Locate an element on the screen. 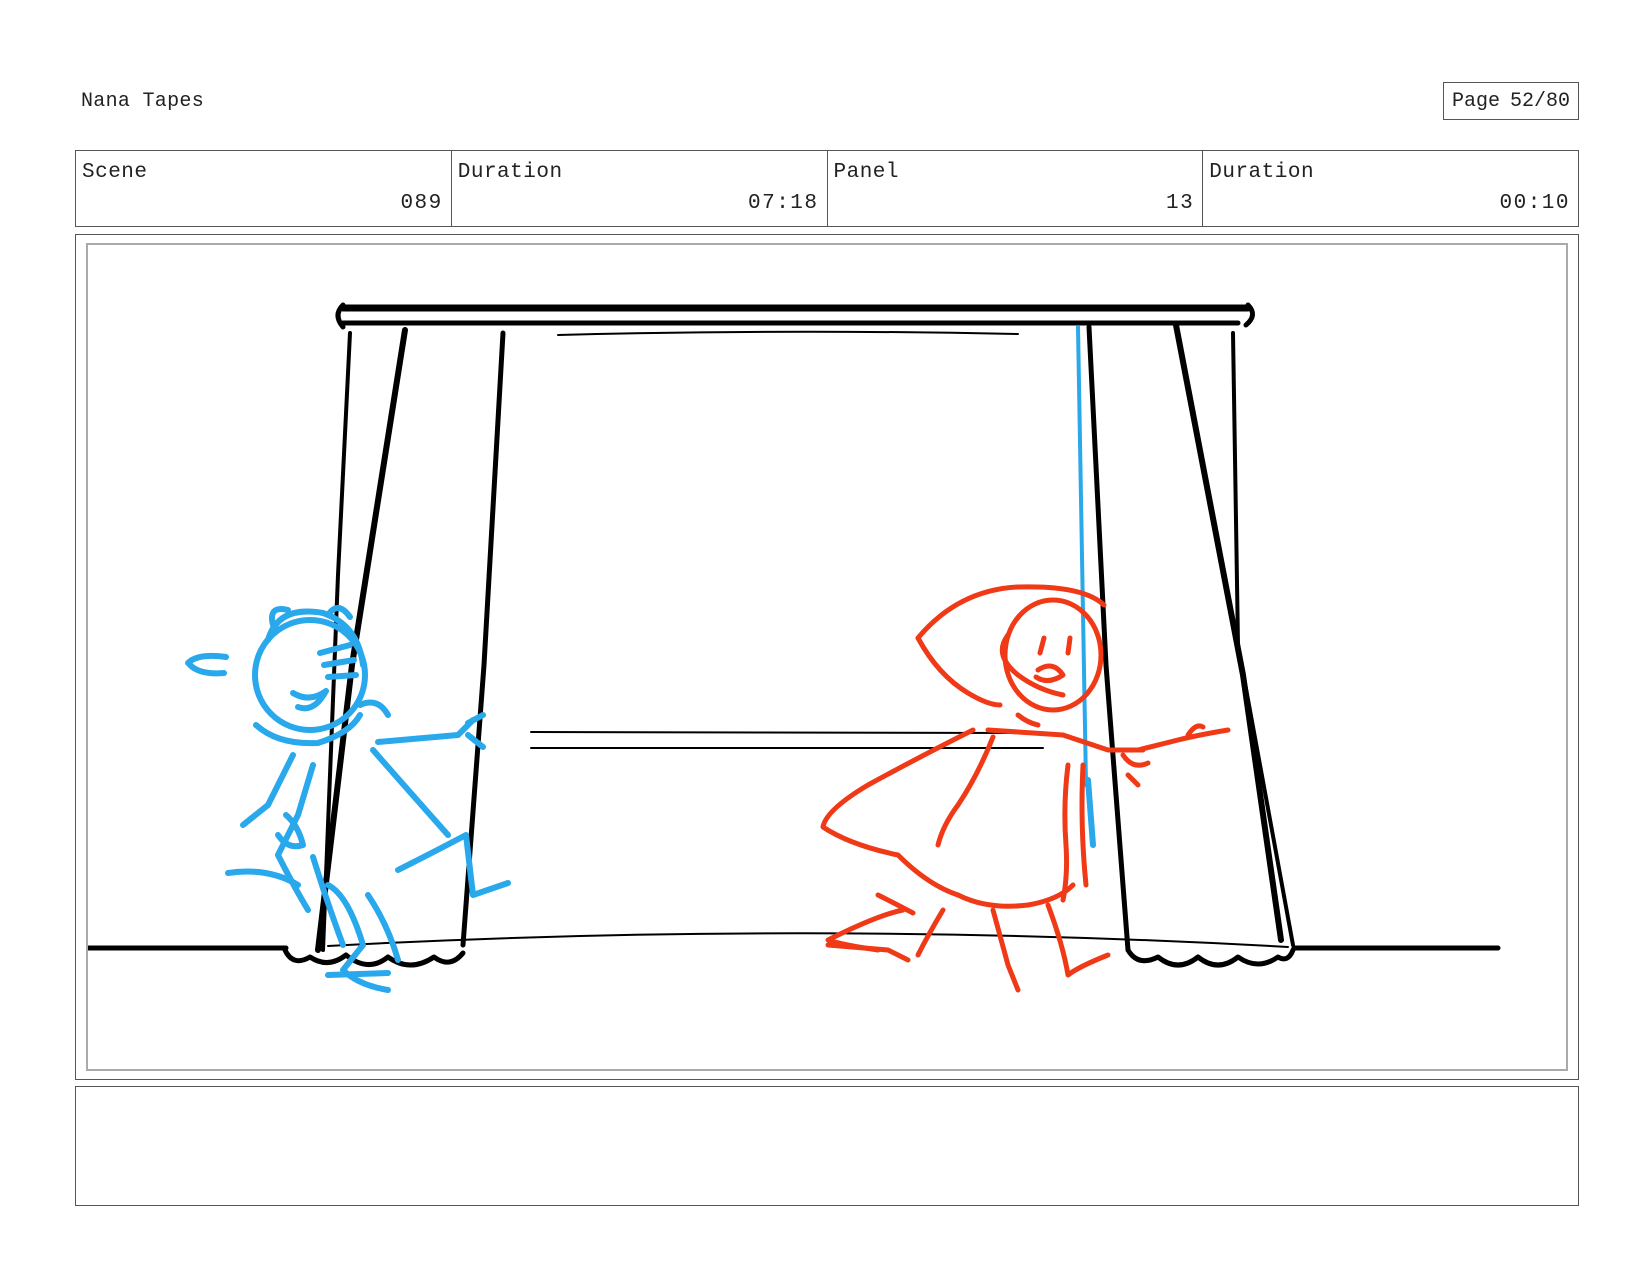 This screenshot has width=1650, height=1275. scene-label: Scene is located at coordinates (115, 172).